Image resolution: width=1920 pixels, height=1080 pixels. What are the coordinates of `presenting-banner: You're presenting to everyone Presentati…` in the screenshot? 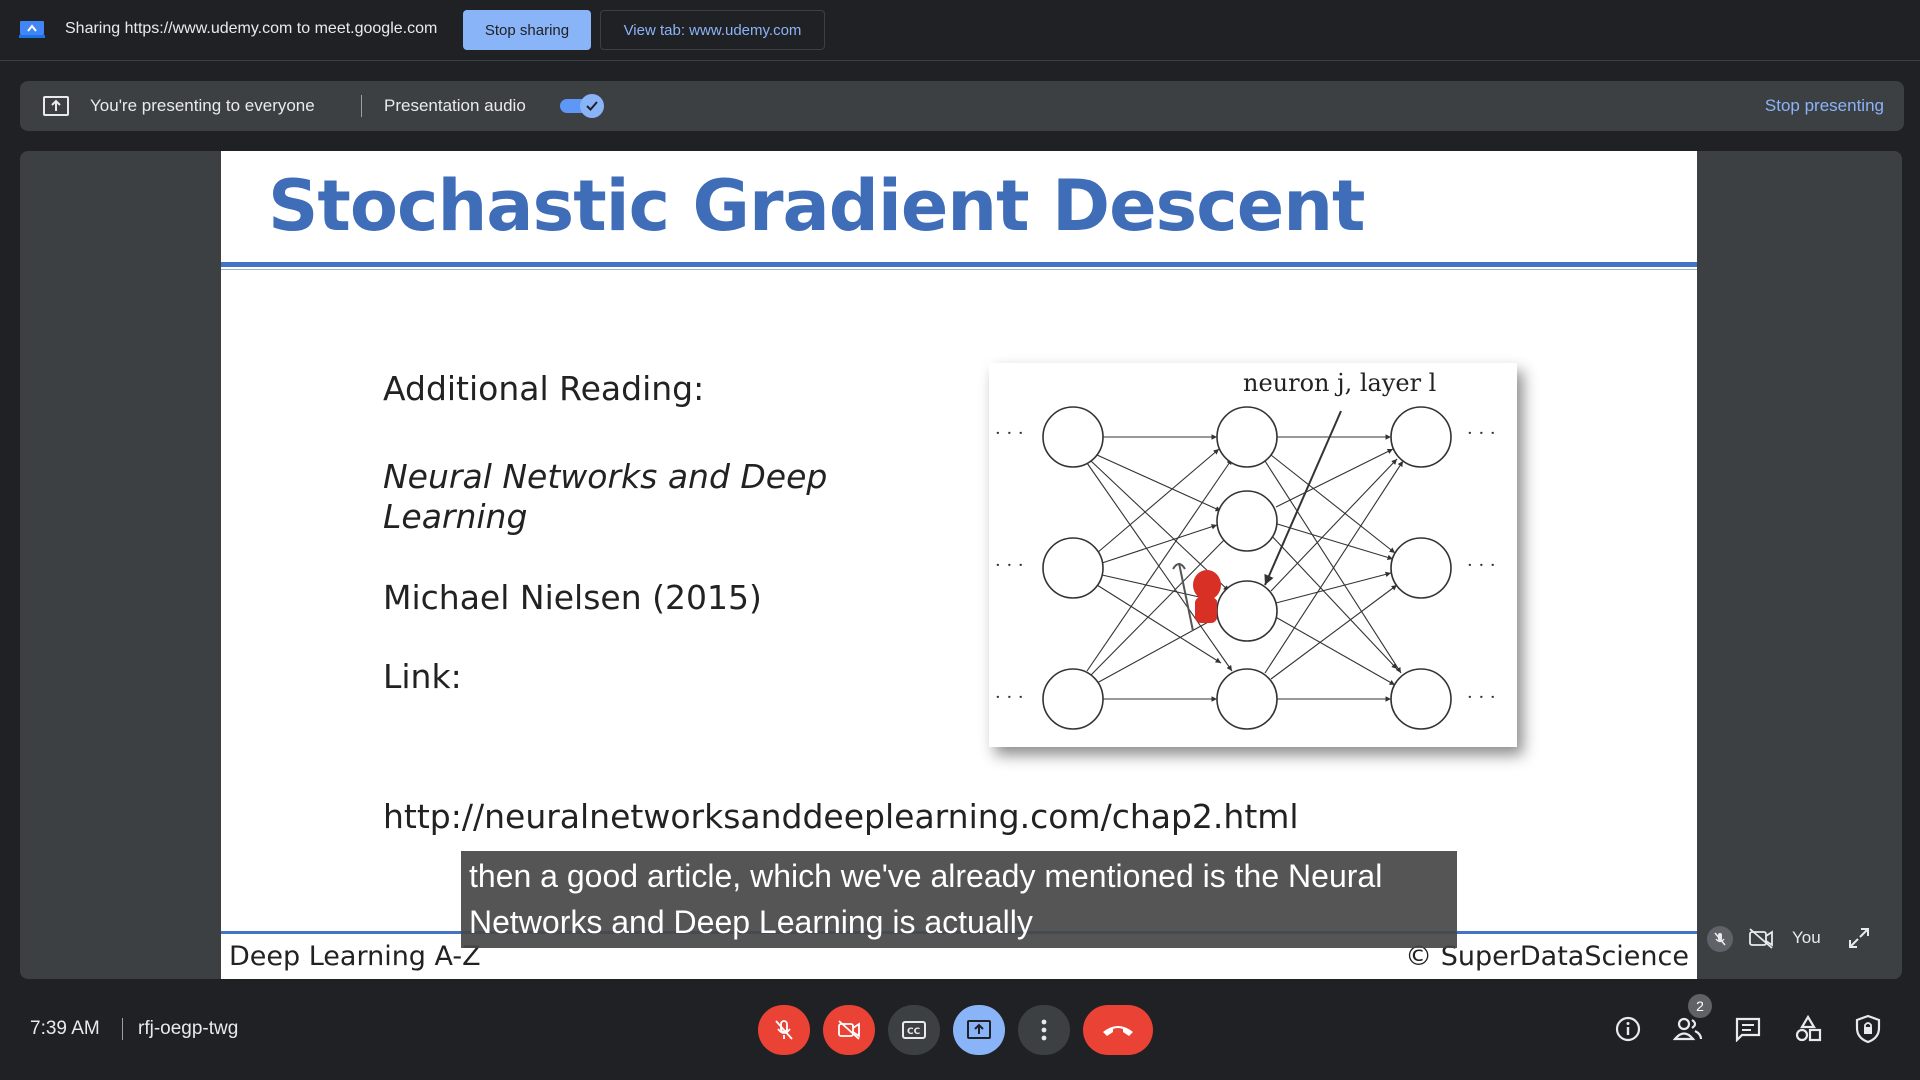 It's located at (962, 106).